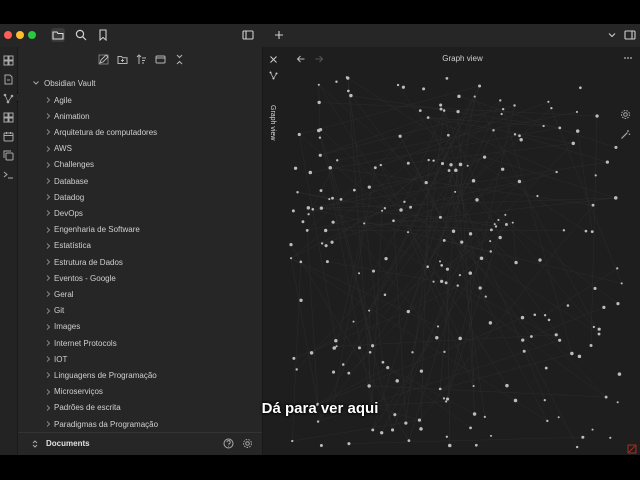  I want to click on close-window-button, so click(8, 35).